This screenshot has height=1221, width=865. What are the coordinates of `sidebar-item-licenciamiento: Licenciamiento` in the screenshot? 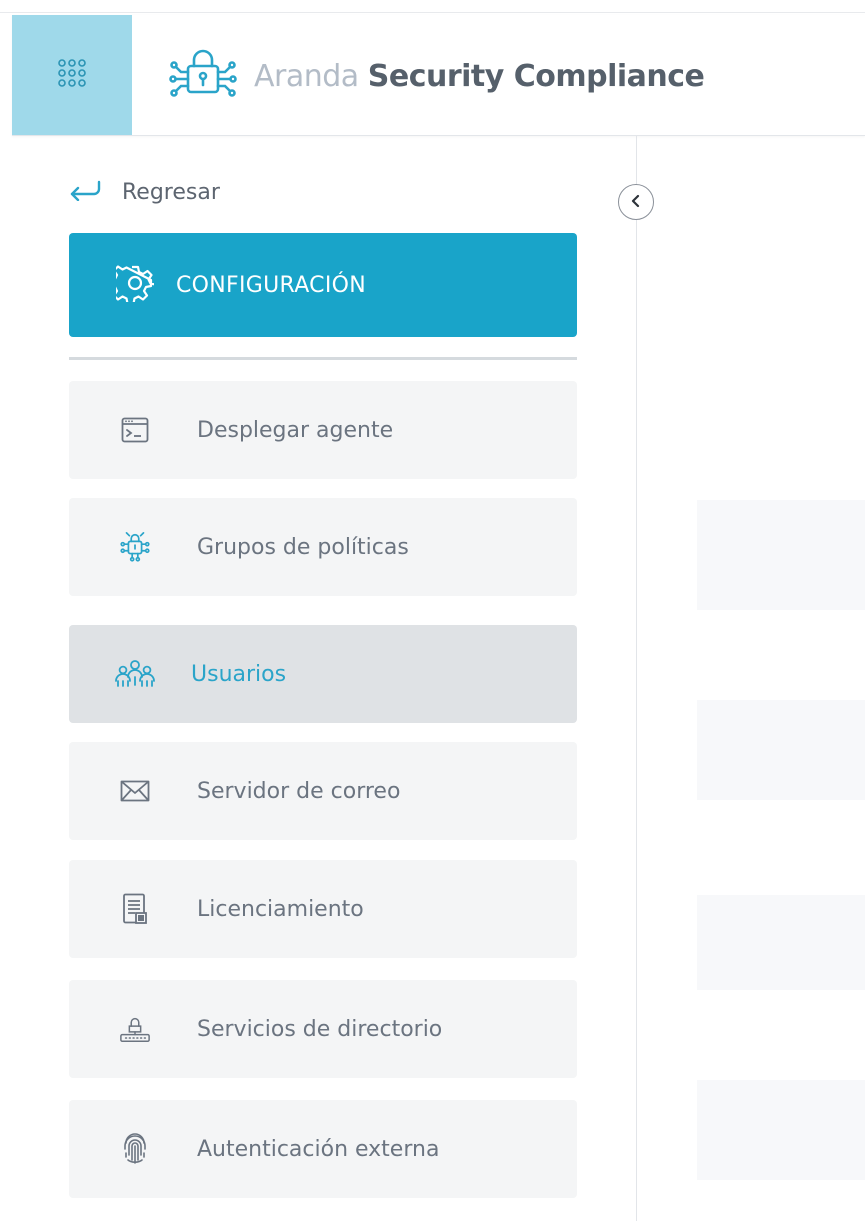 It's located at (323, 909).